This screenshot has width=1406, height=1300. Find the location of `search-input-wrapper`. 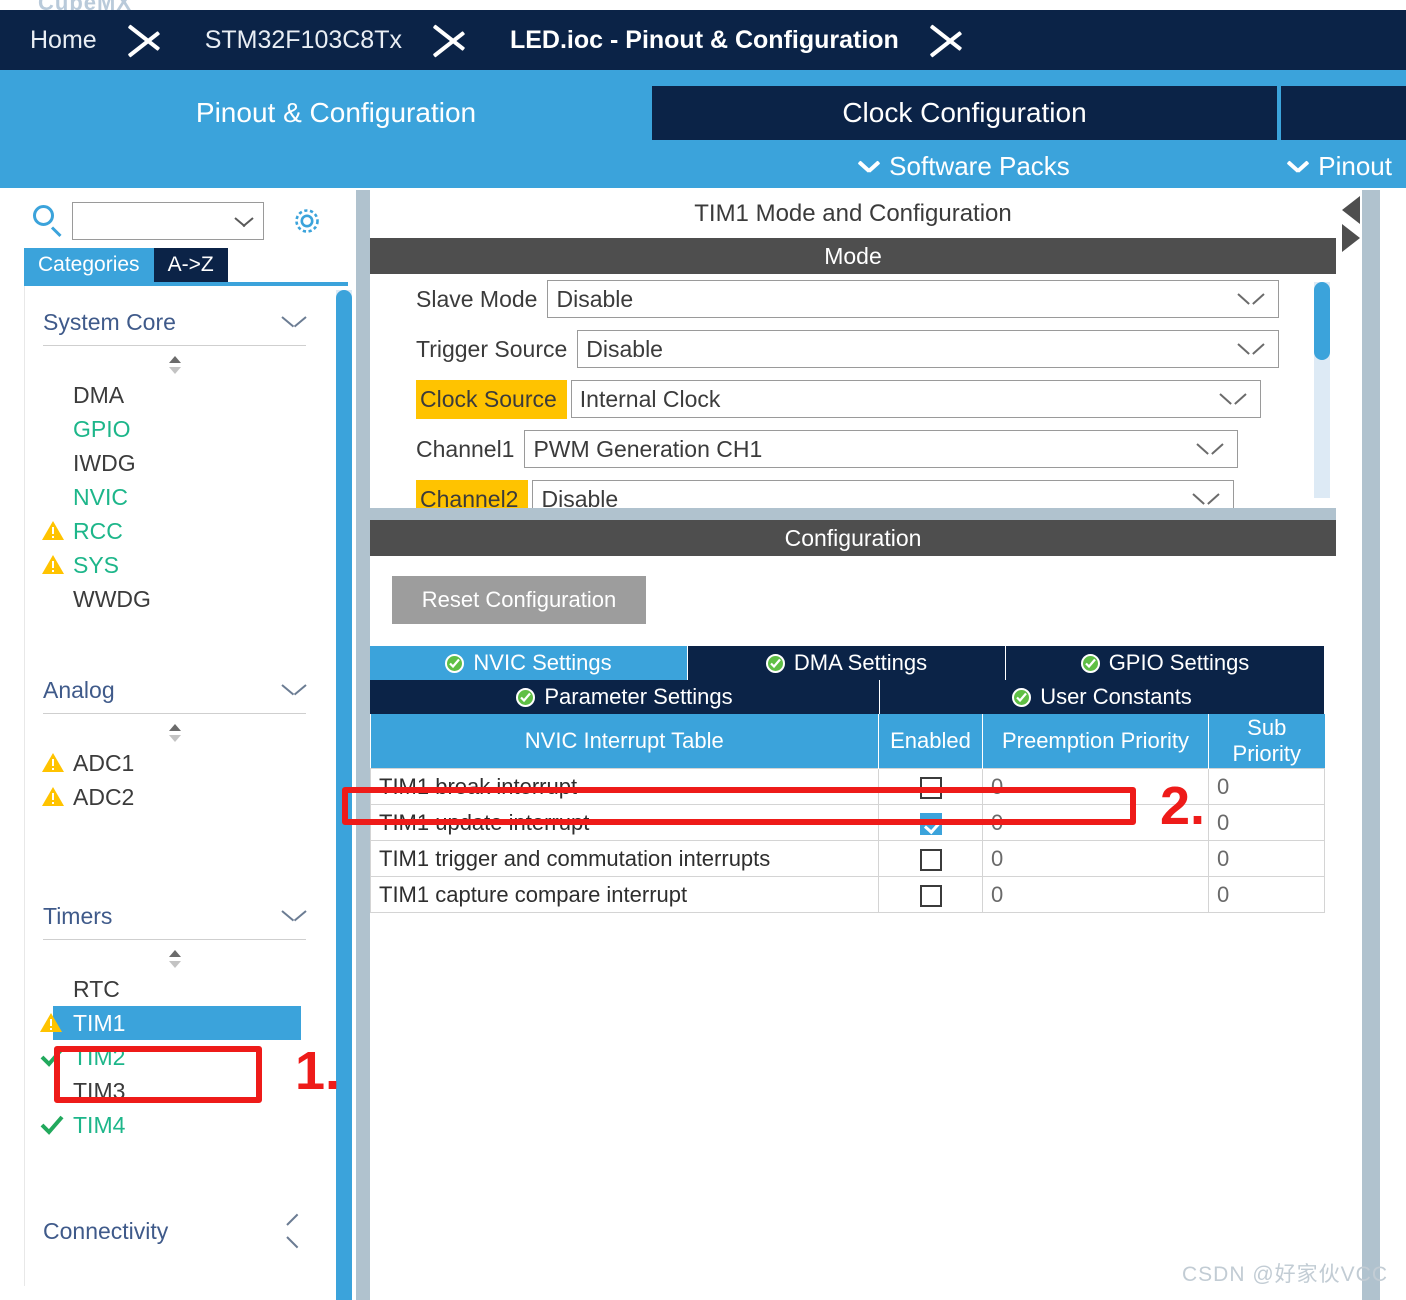

search-input-wrapper is located at coordinates (168, 221).